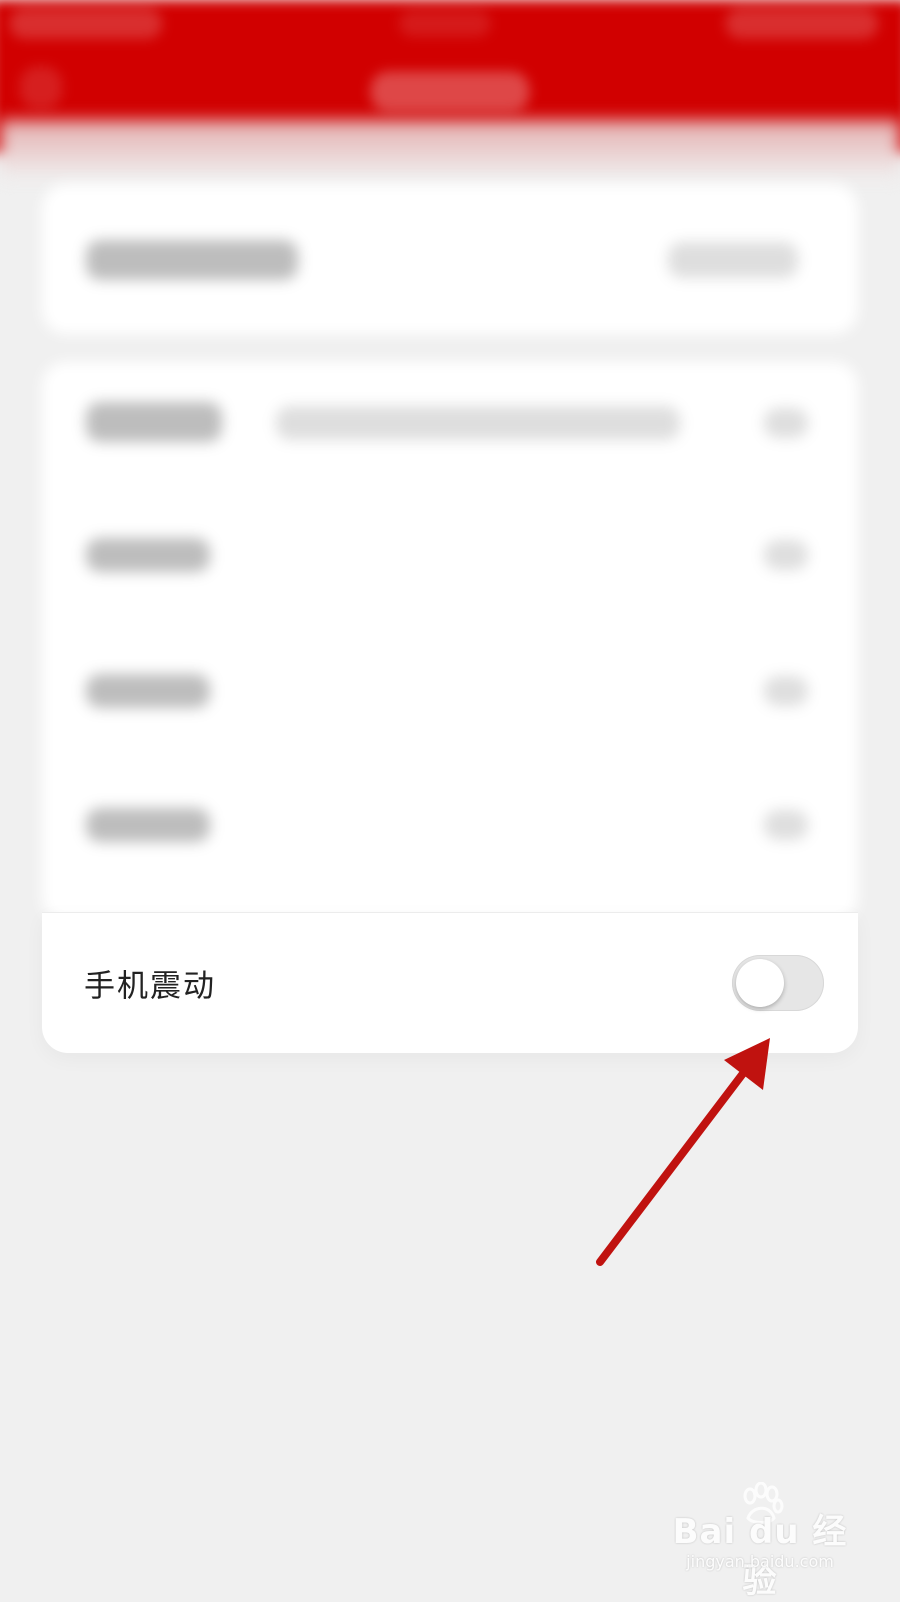  What do you see at coordinates (450, 259) in the screenshot?
I see `blurred-card-top` at bounding box center [450, 259].